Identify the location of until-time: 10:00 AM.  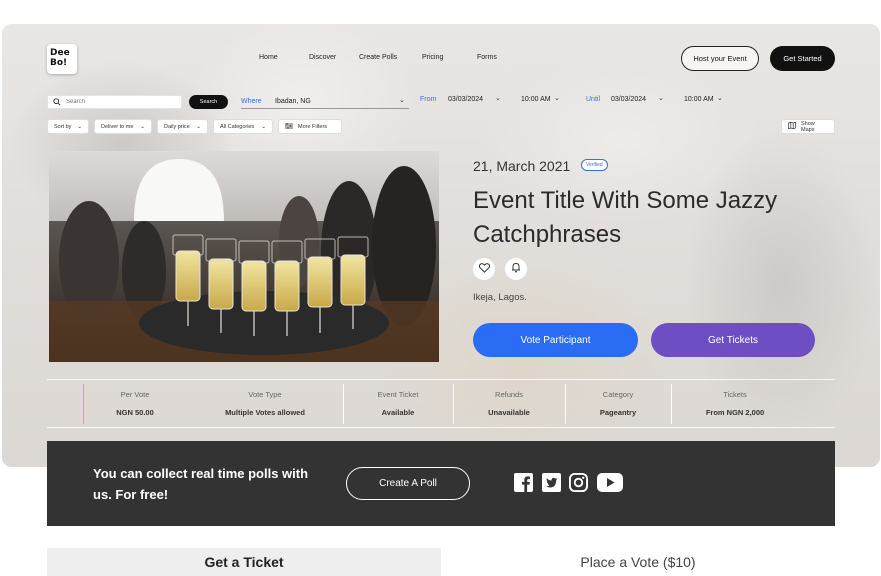
(699, 99).